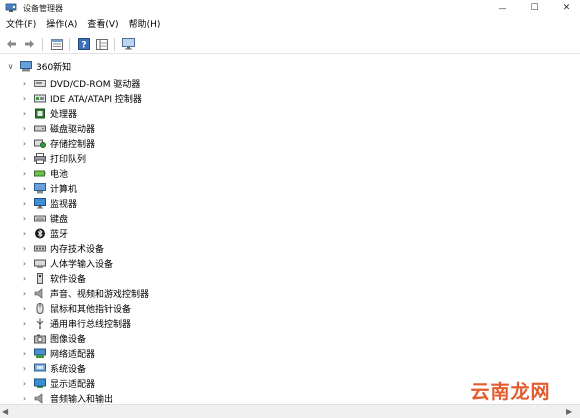  I want to click on tree-category-row: › 磁盘驱动器, so click(57, 128).